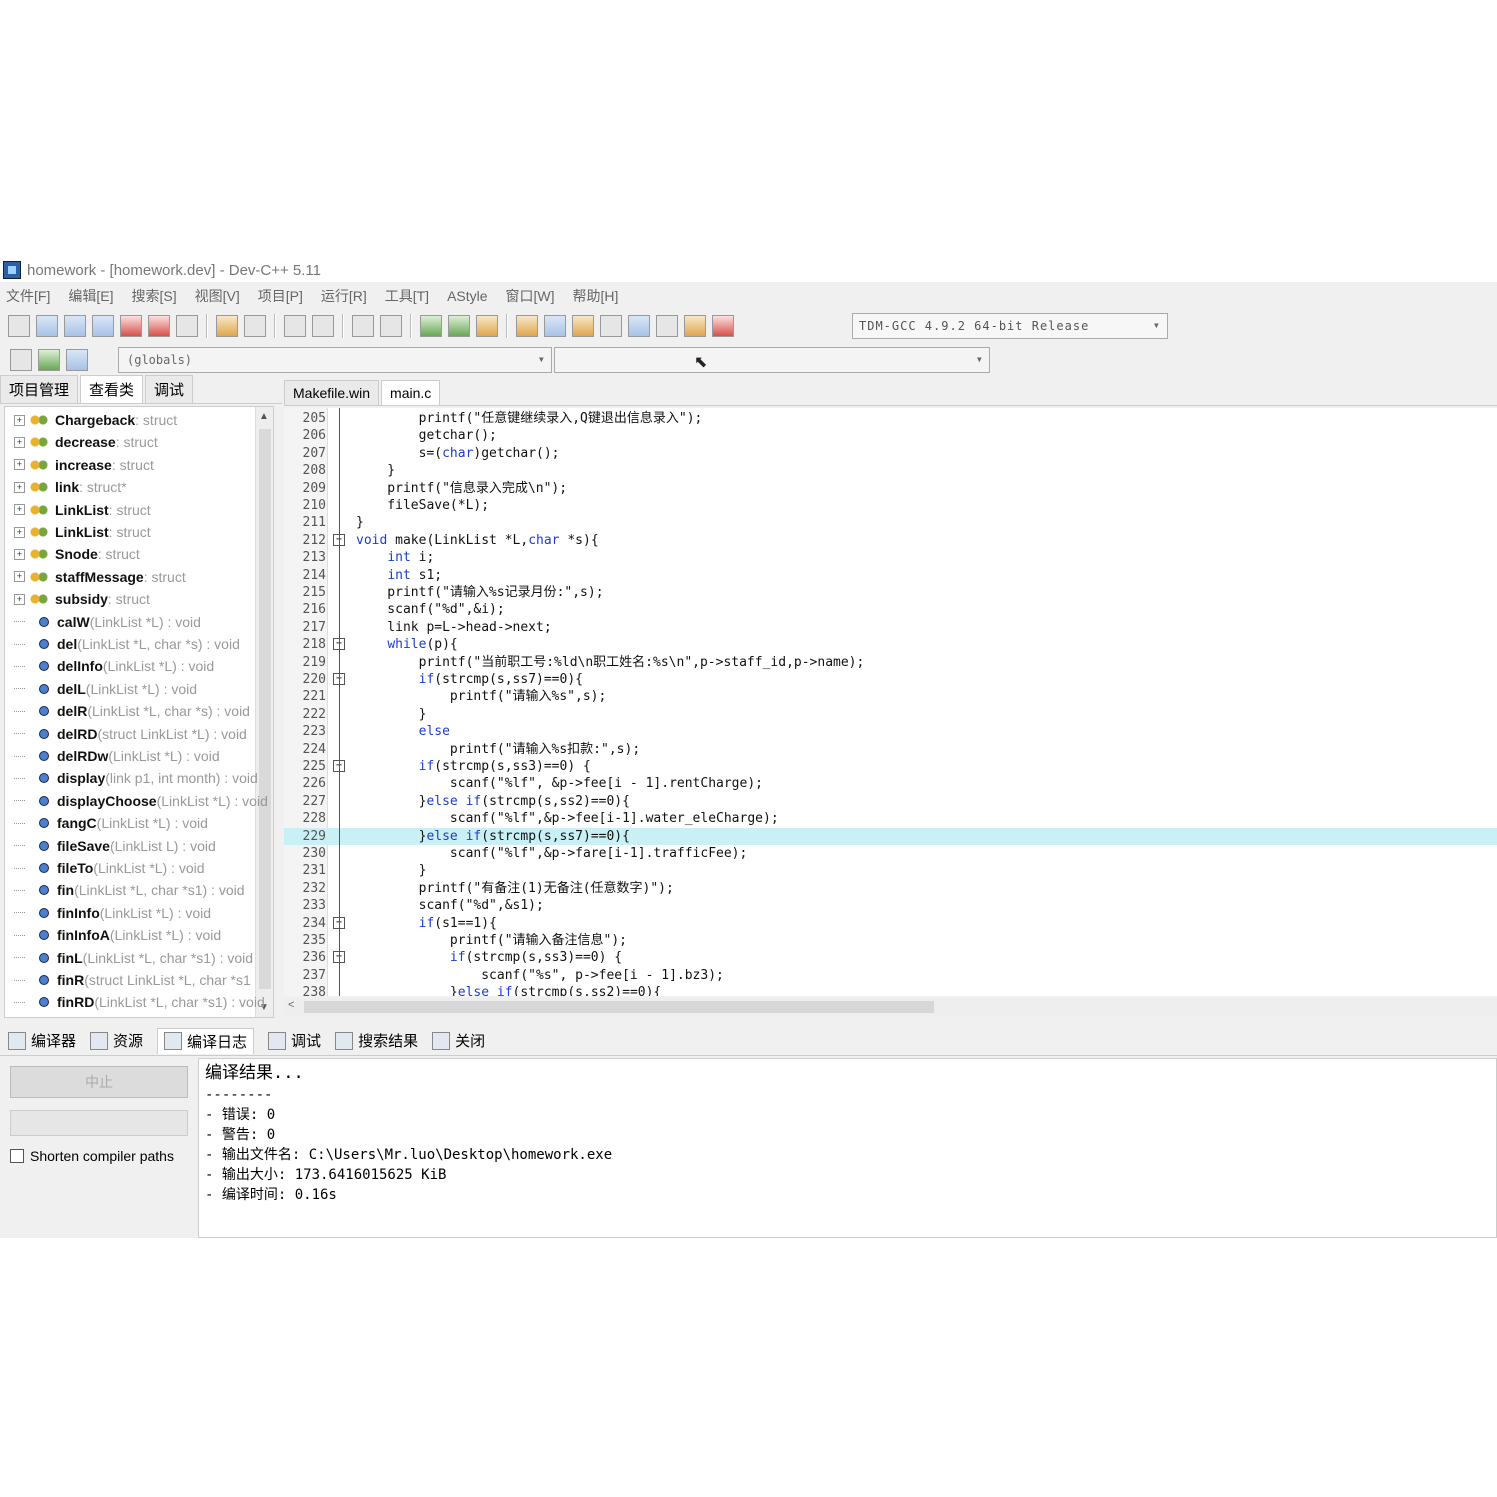 This screenshot has height=1497, width=1497. I want to click on bottom-tab: 编译器, so click(42, 1040).